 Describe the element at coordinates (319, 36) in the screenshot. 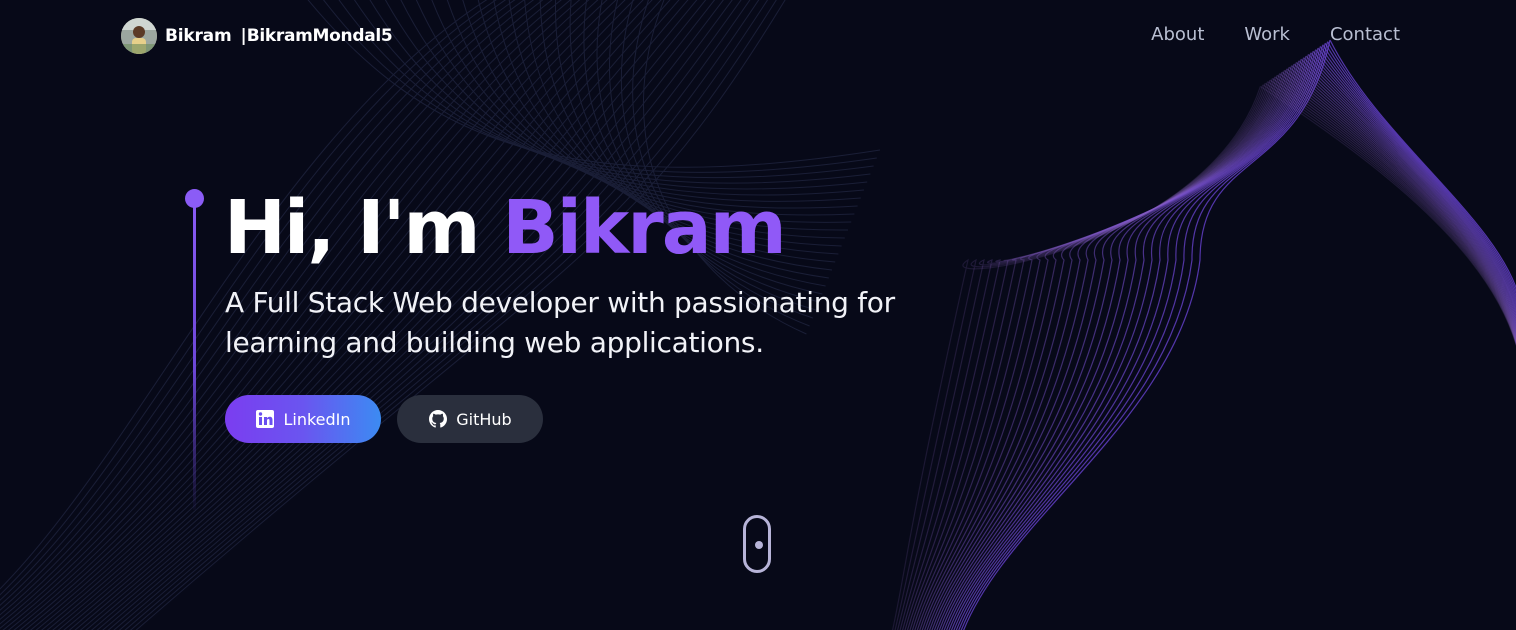

I see `brand-handle: BikramMondal5` at that location.